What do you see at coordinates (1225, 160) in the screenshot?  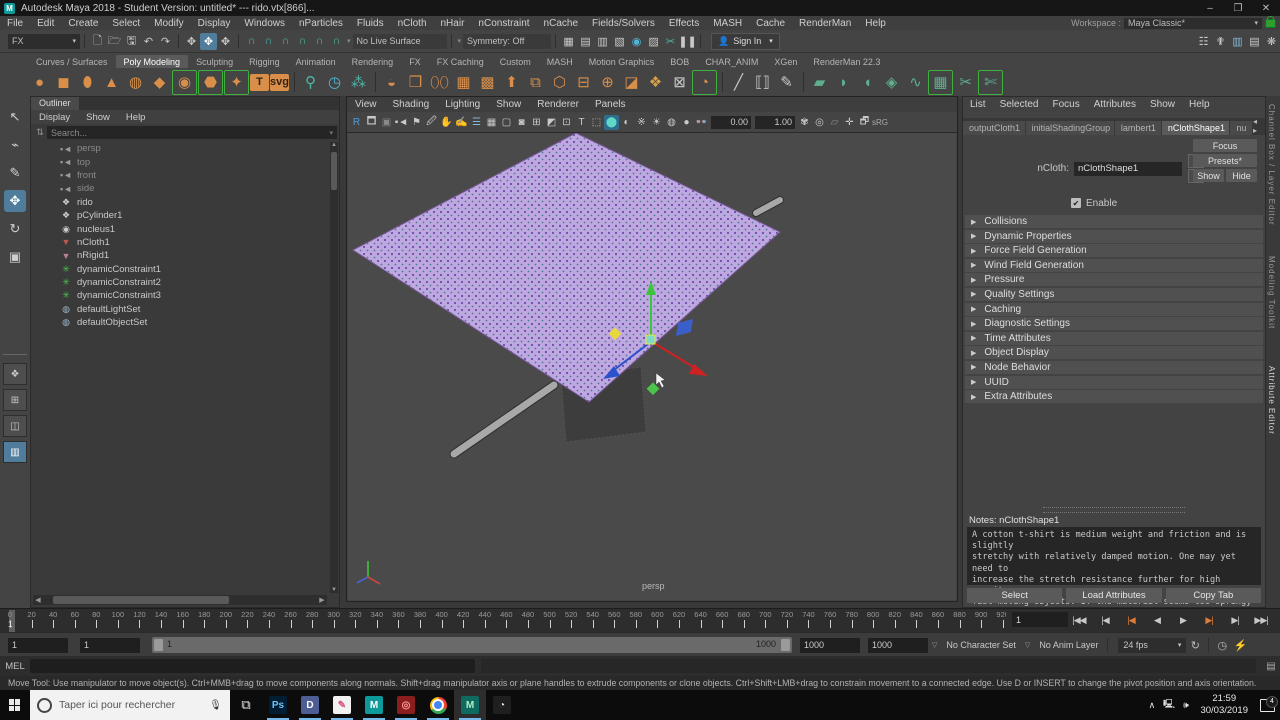 I see `presets-button: Presets*` at bounding box center [1225, 160].